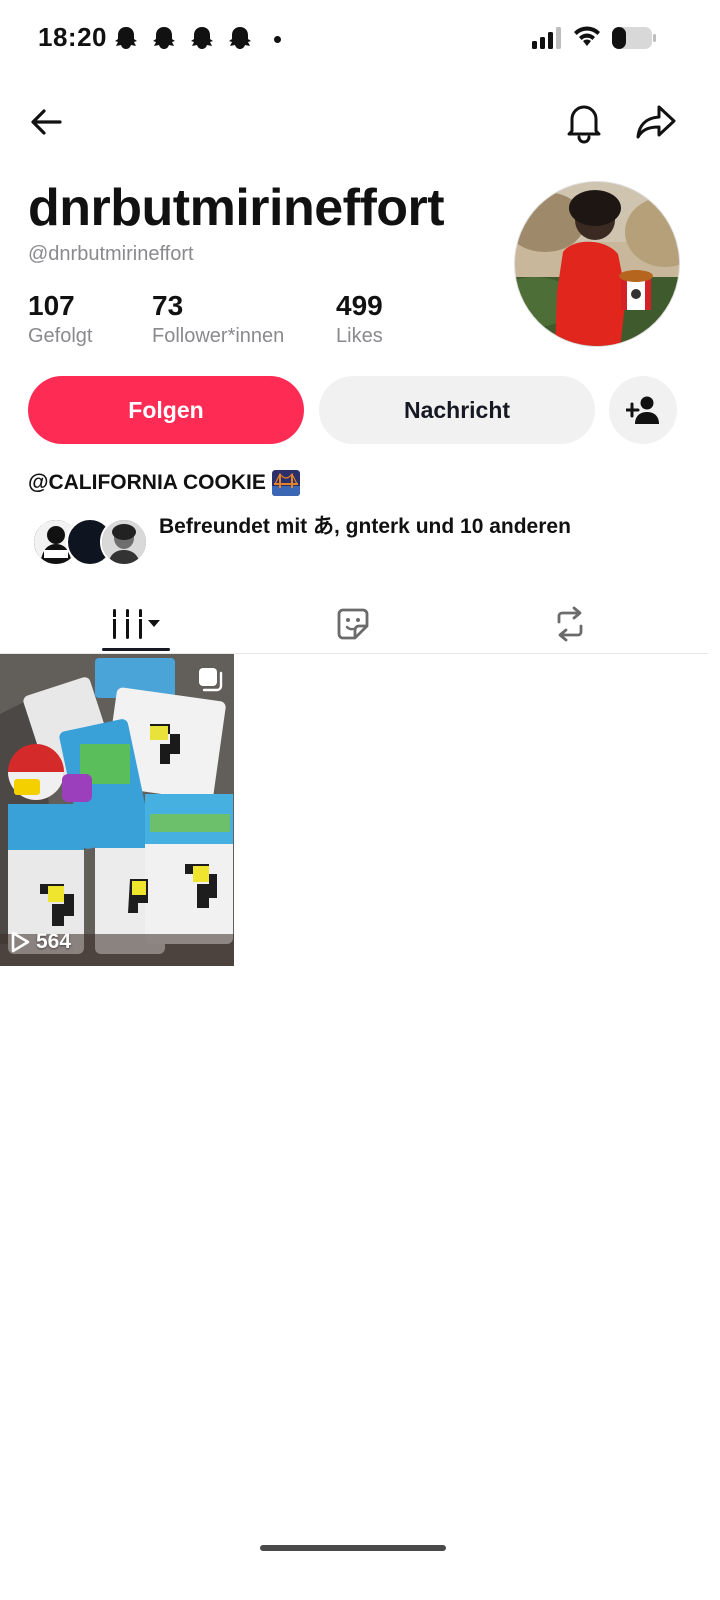  Describe the element at coordinates (369, 527) in the screenshot. I see `mutual-friends-text: Befreundet mit あ, gnterk und 10 anderen` at that location.